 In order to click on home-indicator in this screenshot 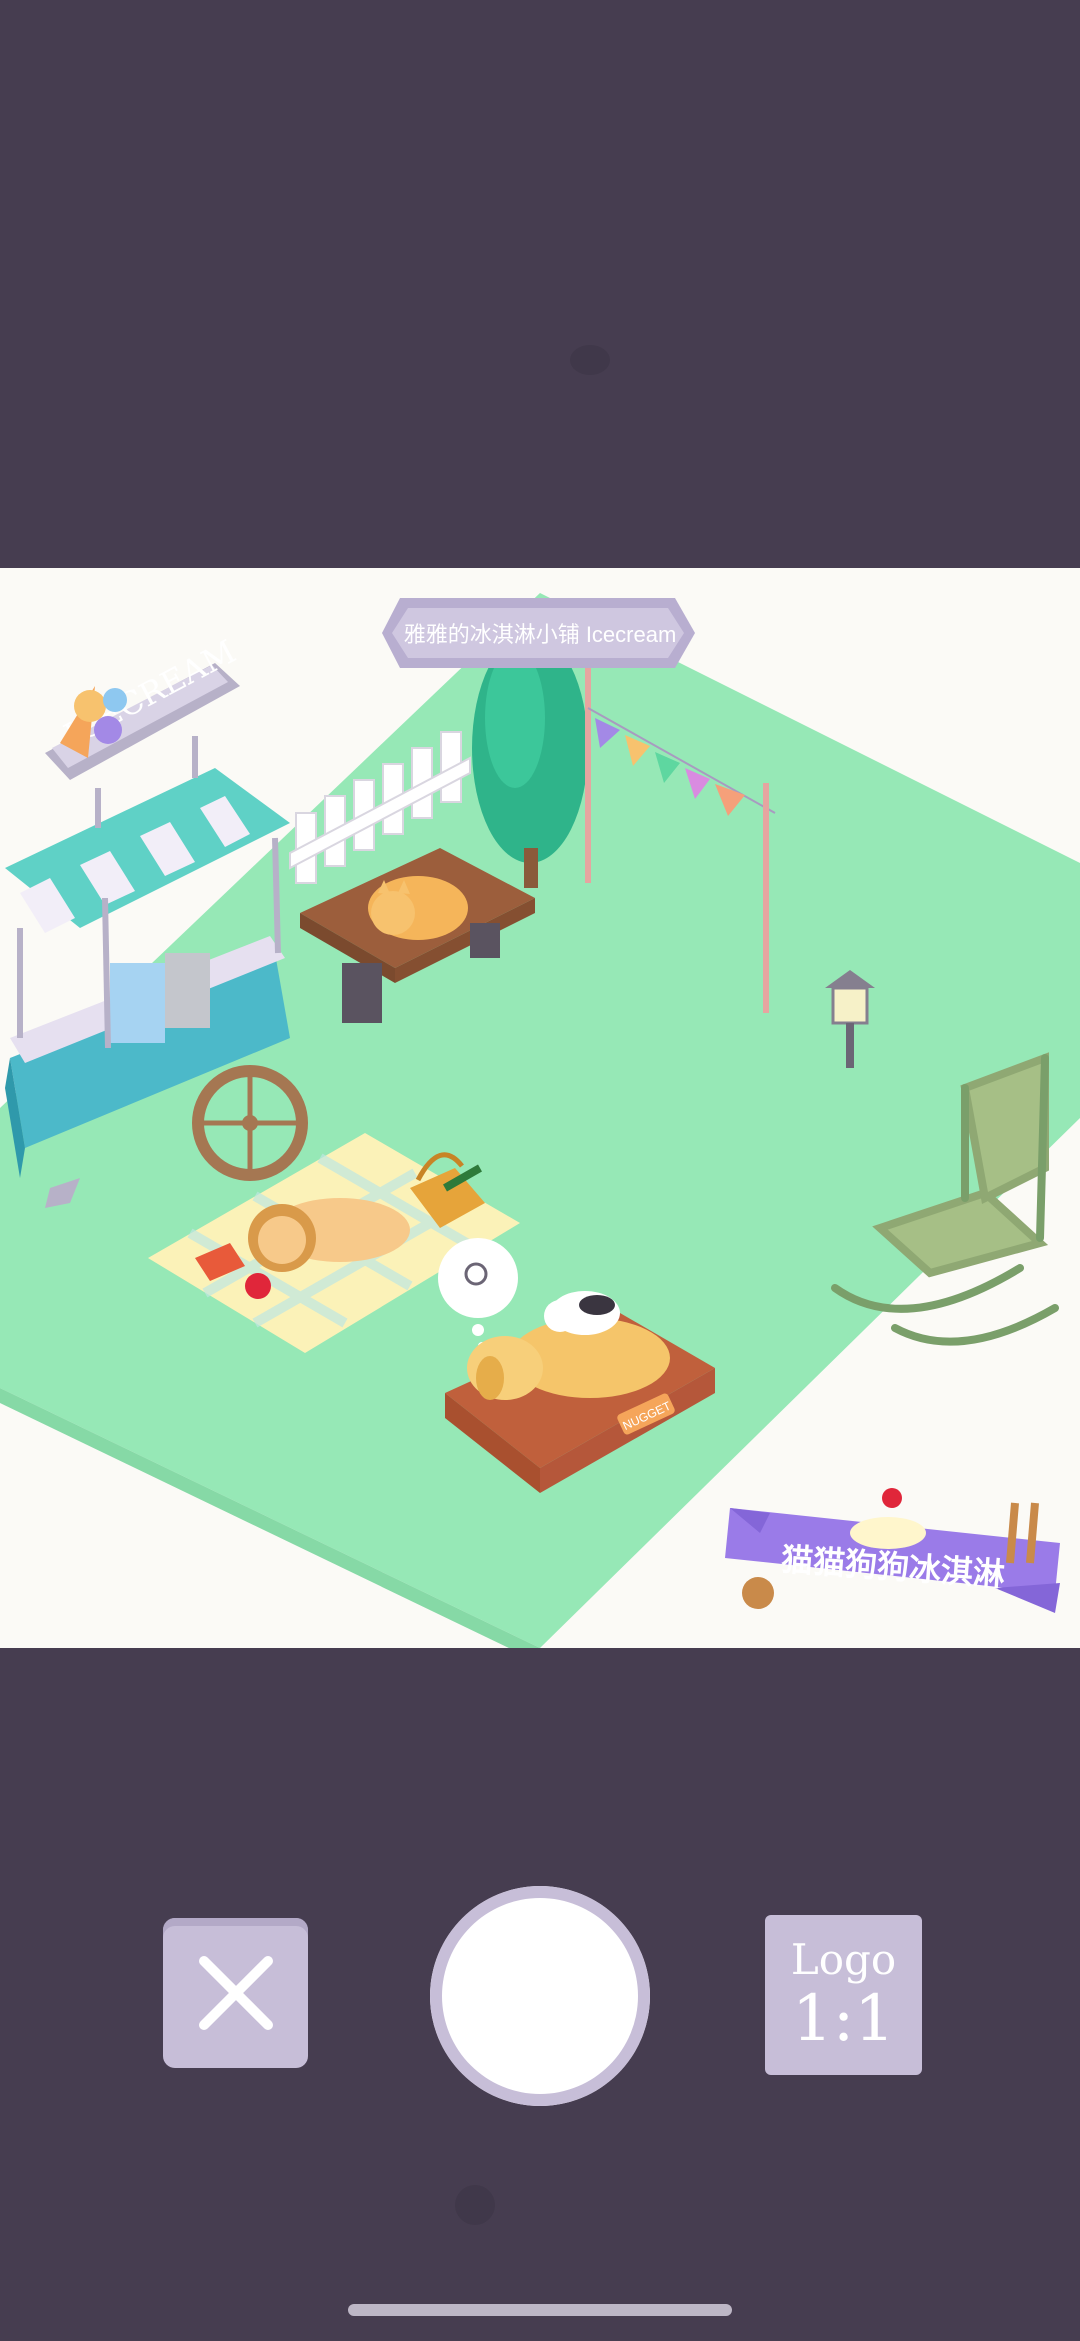, I will do `click(540, 2310)`.